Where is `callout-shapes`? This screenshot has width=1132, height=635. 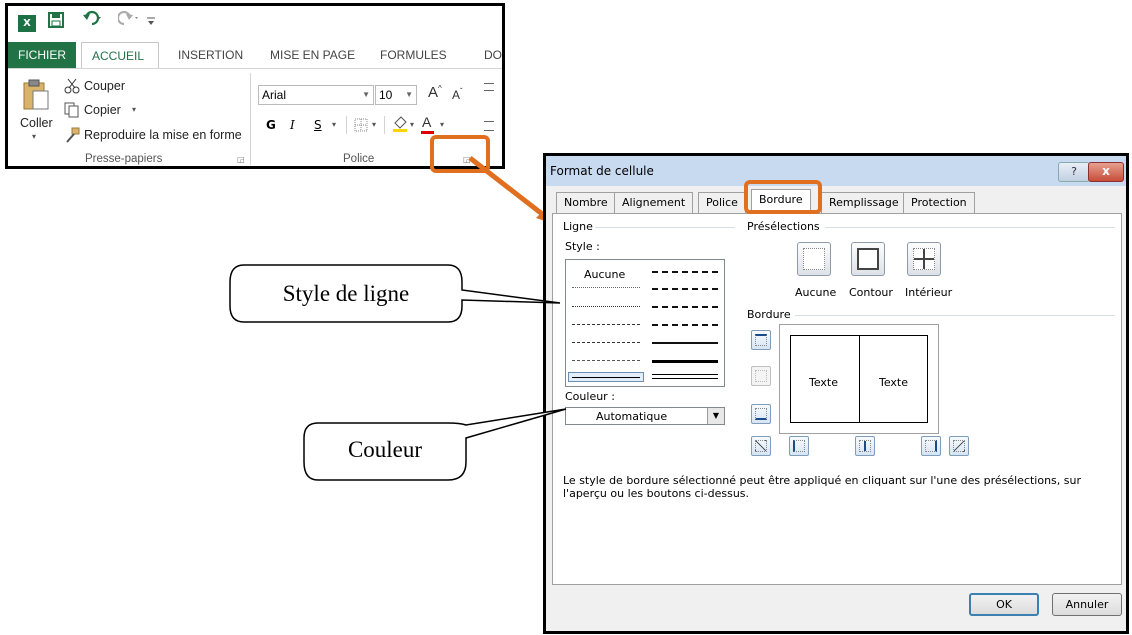 callout-shapes is located at coordinates (398, 372).